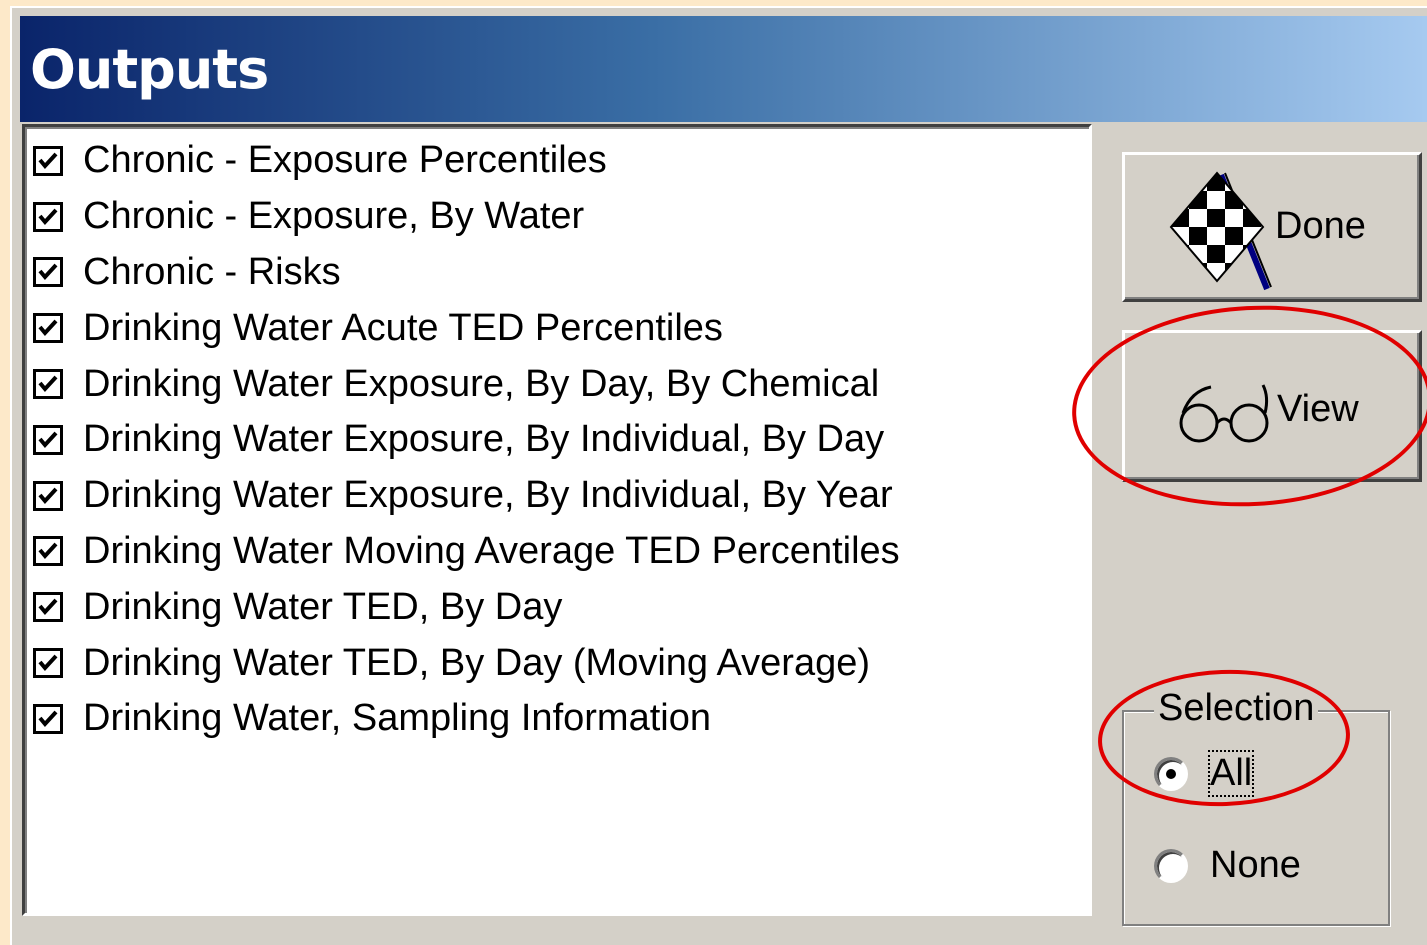 Image resolution: width=1427 pixels, height=945 pixels. Describe the element at coordinates (403, 327) in the screenshot. I see `output-item-label: Drinking Water Acute TED Percentiles` at that location.